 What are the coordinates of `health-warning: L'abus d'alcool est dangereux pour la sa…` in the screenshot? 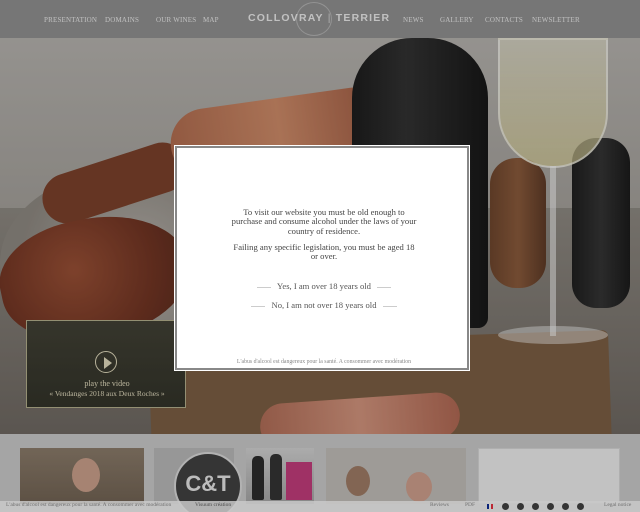 It's located at (324, 362).